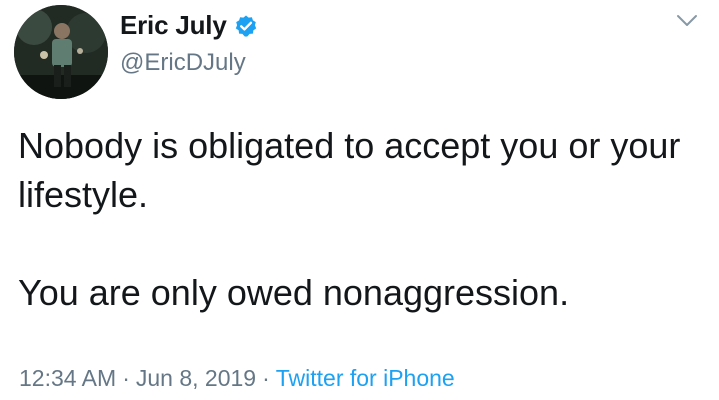 The height and width of the screenshot is (400, 719). What do you see at coordinates (67, 378) in the screenshot?
I see `tweet-time: 12:34 AM` at bounding box center [67, 378].